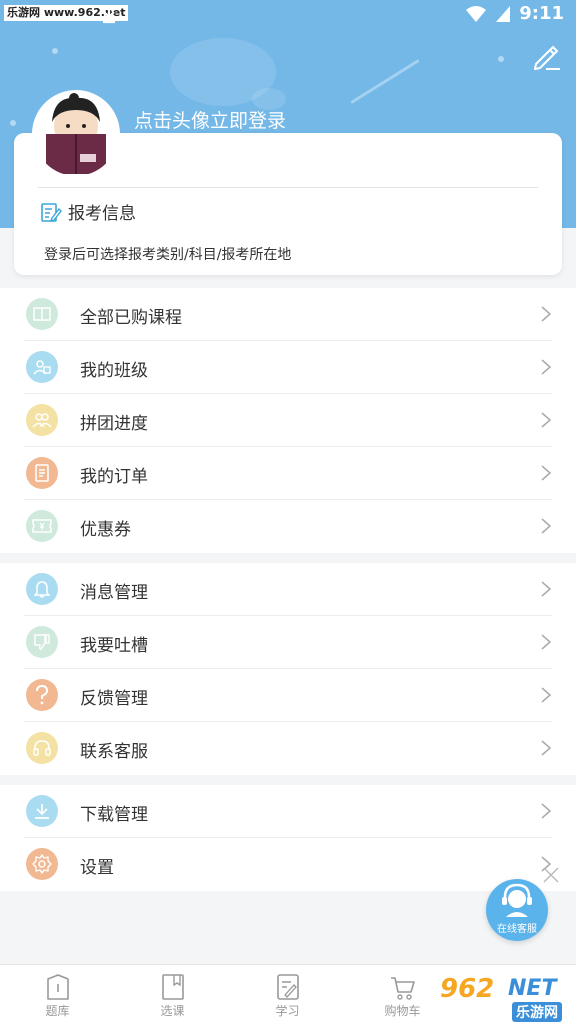 The image size is (576, 1024). Describe the element at coordinates (476, 13) in the screenshot. I see `wifi-icon` at that location.